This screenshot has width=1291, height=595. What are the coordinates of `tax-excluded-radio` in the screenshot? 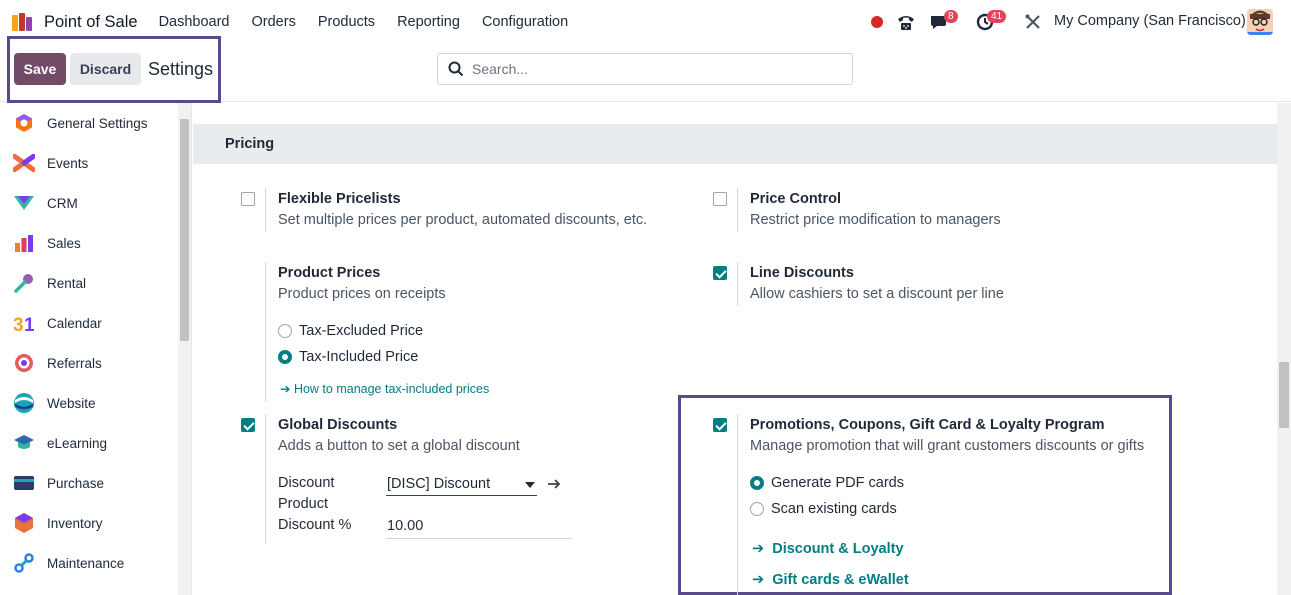 It's located at (285, 331).